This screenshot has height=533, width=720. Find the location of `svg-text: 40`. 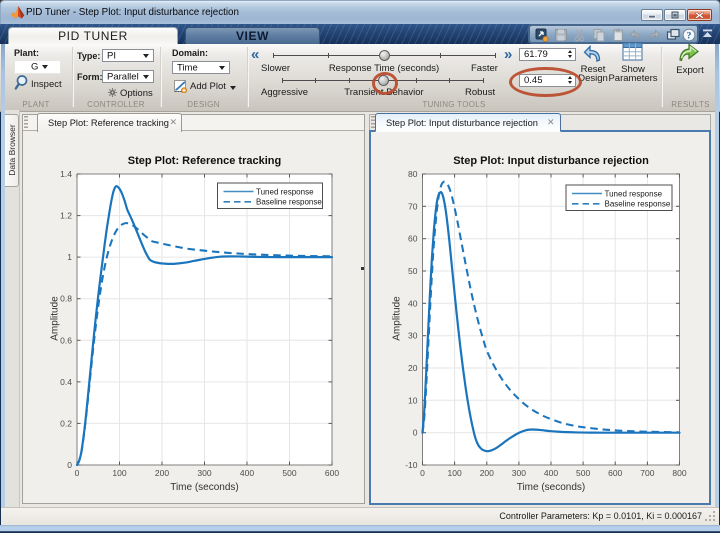

svg-text: 40 is located at coordinates (413, 303).